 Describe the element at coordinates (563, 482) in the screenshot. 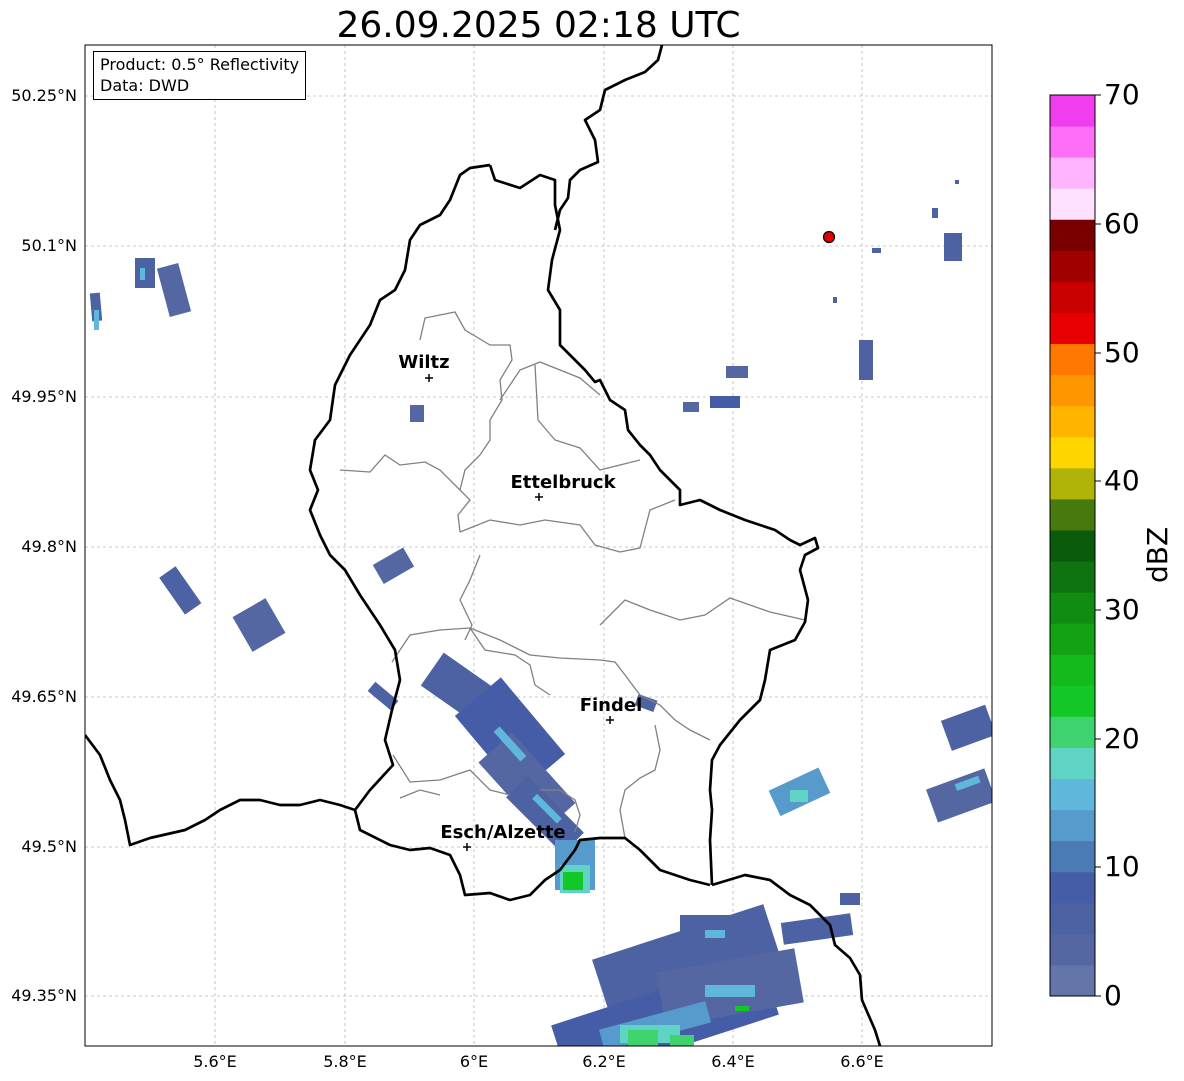

I see `city-label-ettelbruck: Ettelbruck` at that location.